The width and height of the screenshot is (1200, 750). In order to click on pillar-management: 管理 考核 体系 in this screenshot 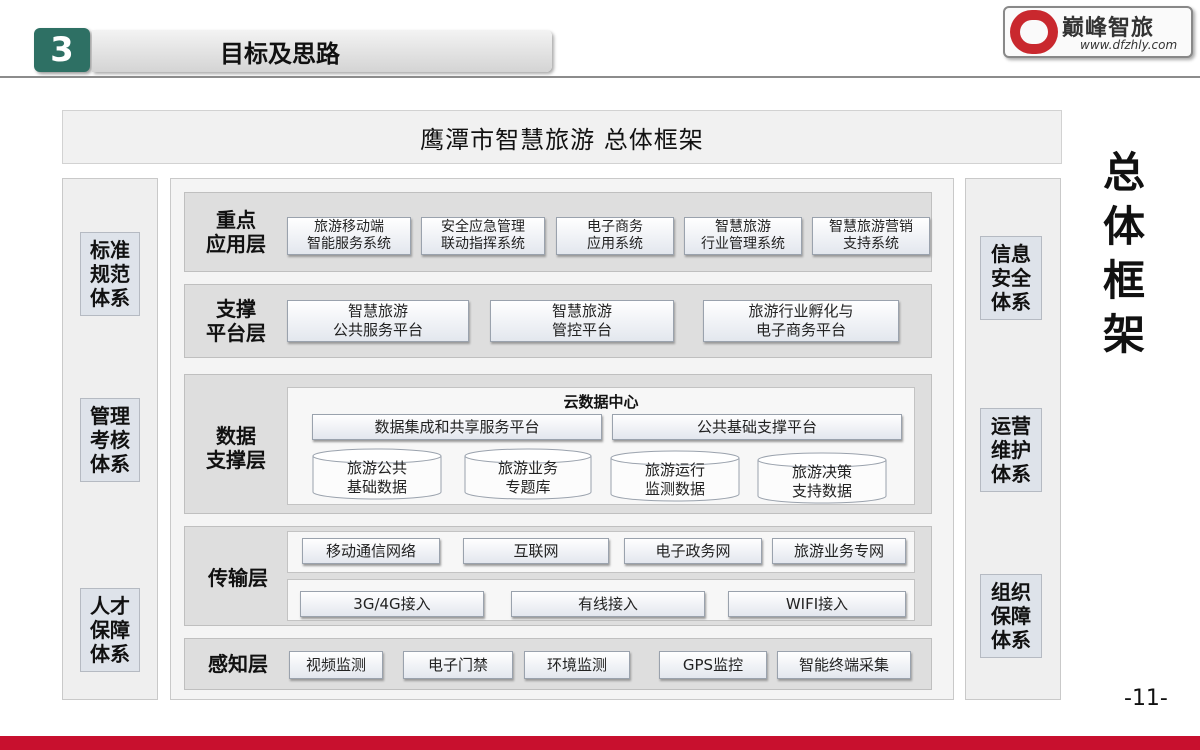, I will do `click(110, 440)`.